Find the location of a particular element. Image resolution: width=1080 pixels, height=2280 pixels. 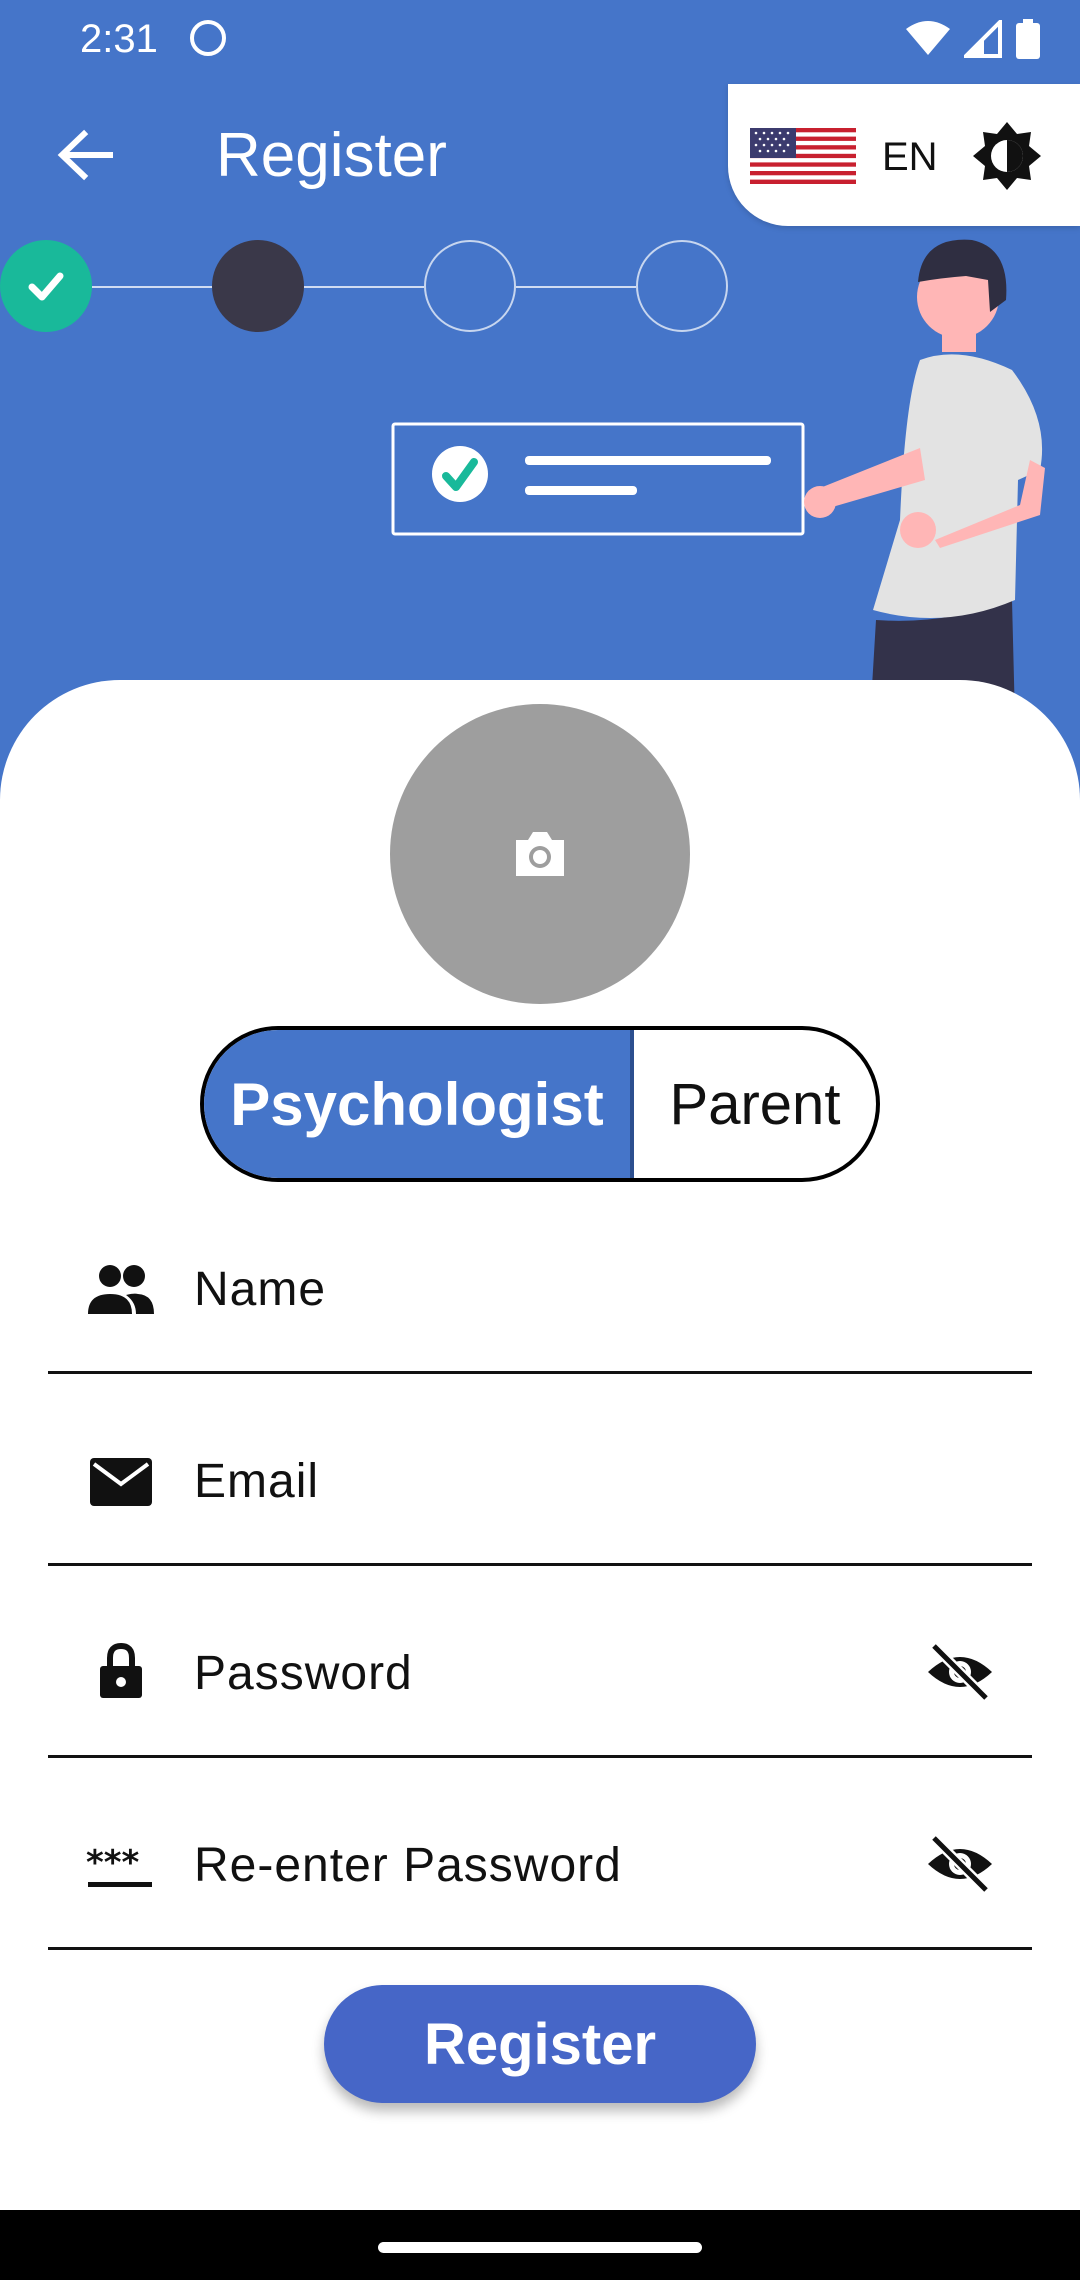

email-field-label: Email is located at coordinates (257, 1481).